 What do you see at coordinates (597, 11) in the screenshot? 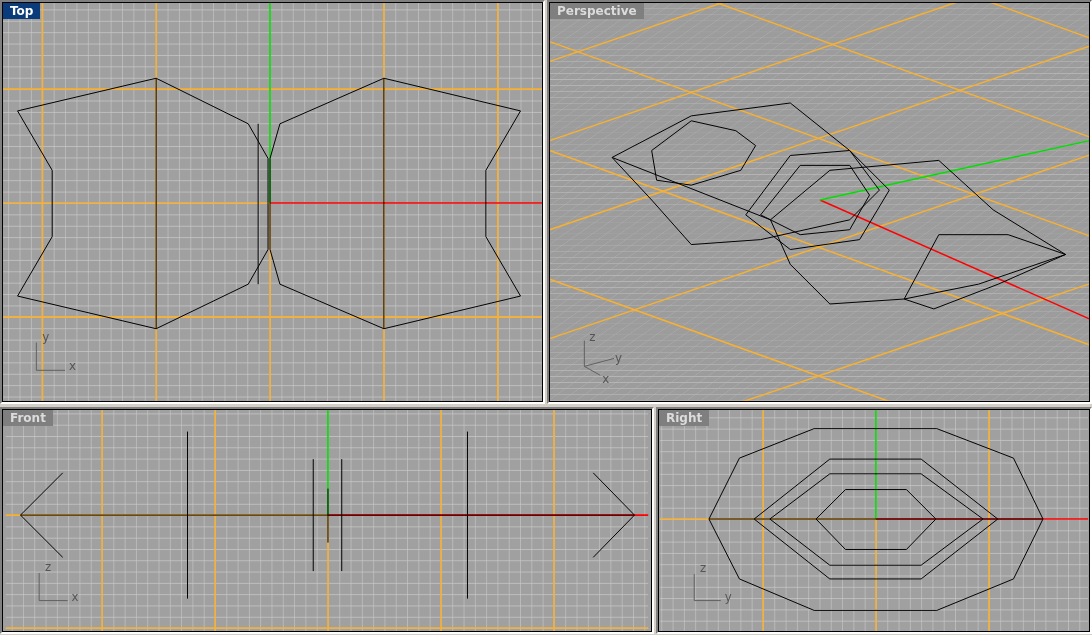
I see `viewport-title: Perspective` at bounding box center [597, 11].